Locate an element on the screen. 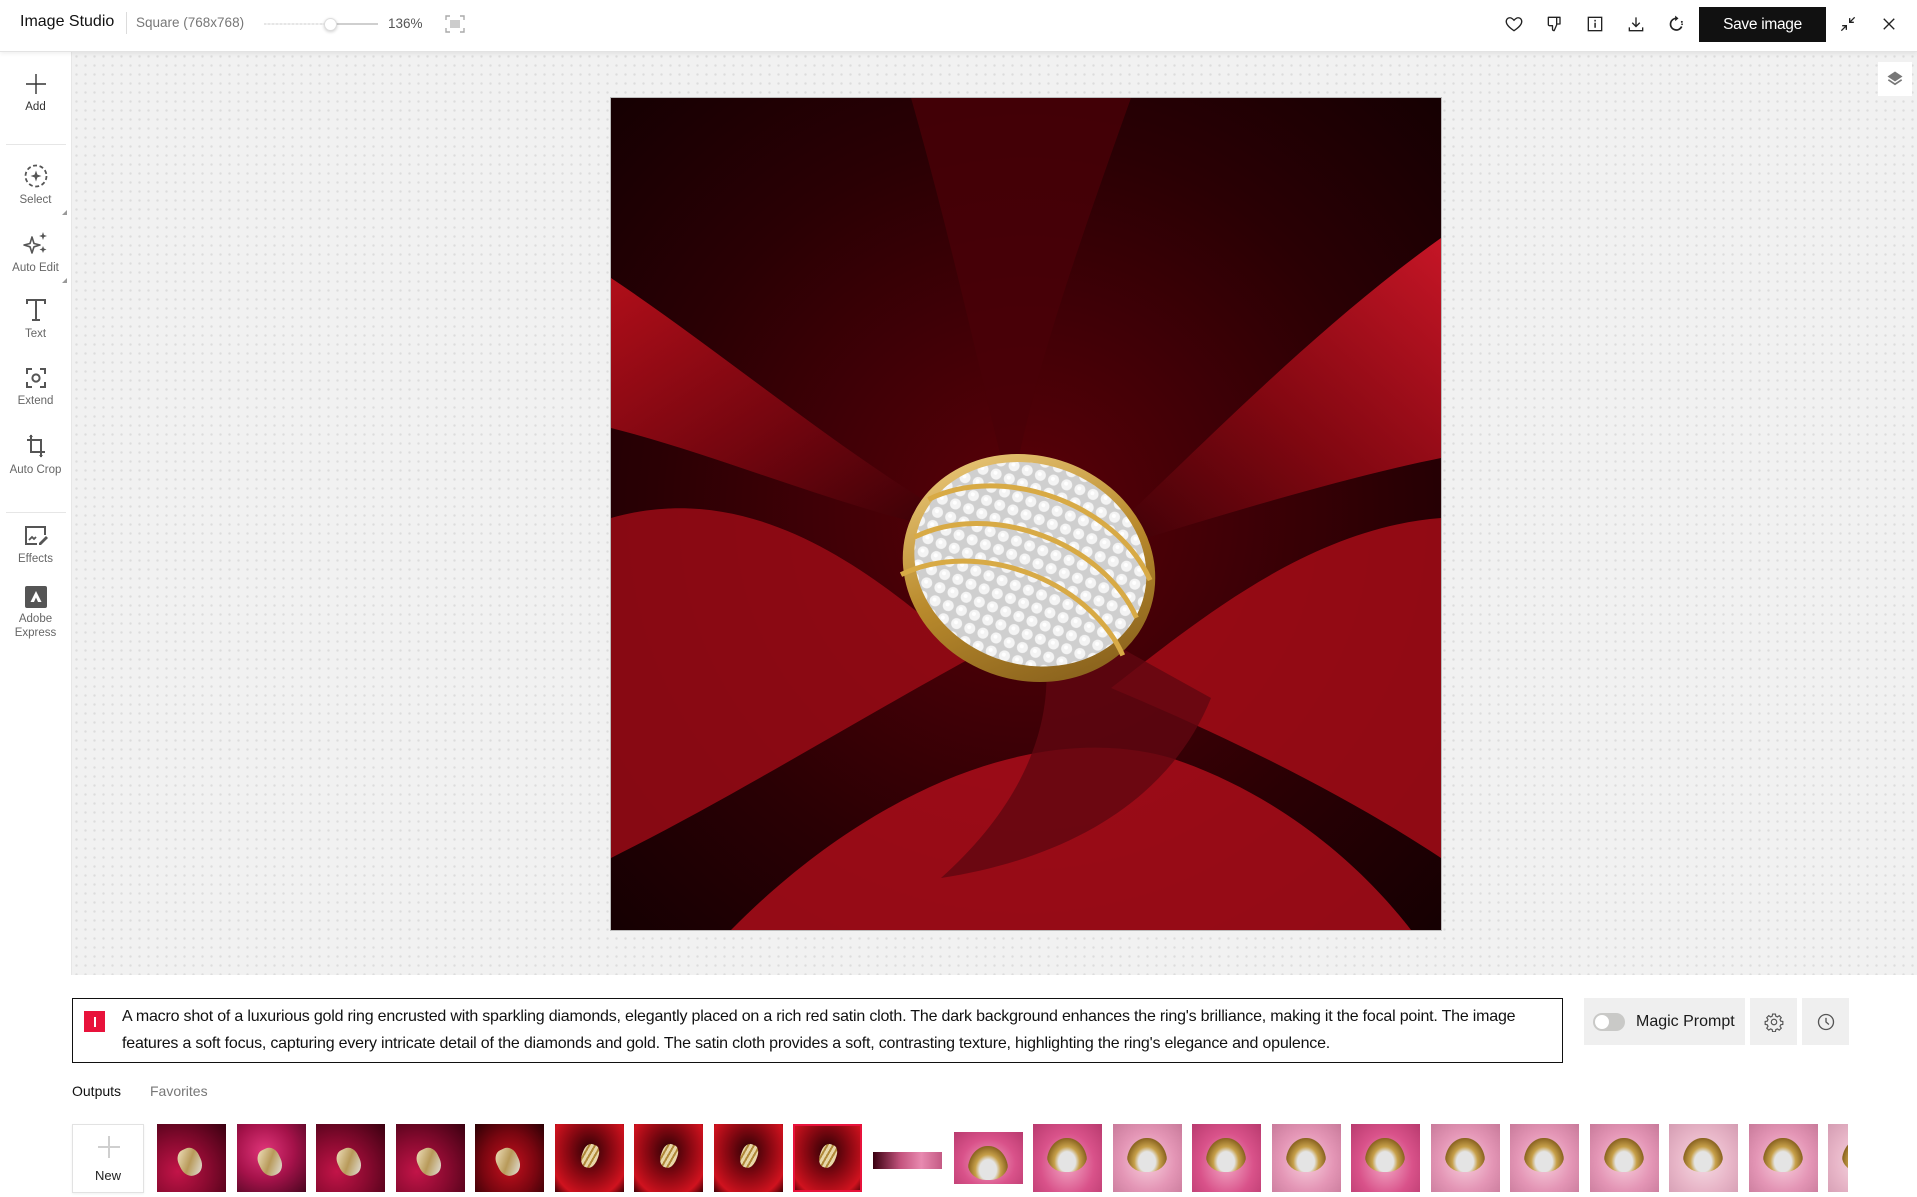  sidebar-divider is located at coordinates (36, 144).